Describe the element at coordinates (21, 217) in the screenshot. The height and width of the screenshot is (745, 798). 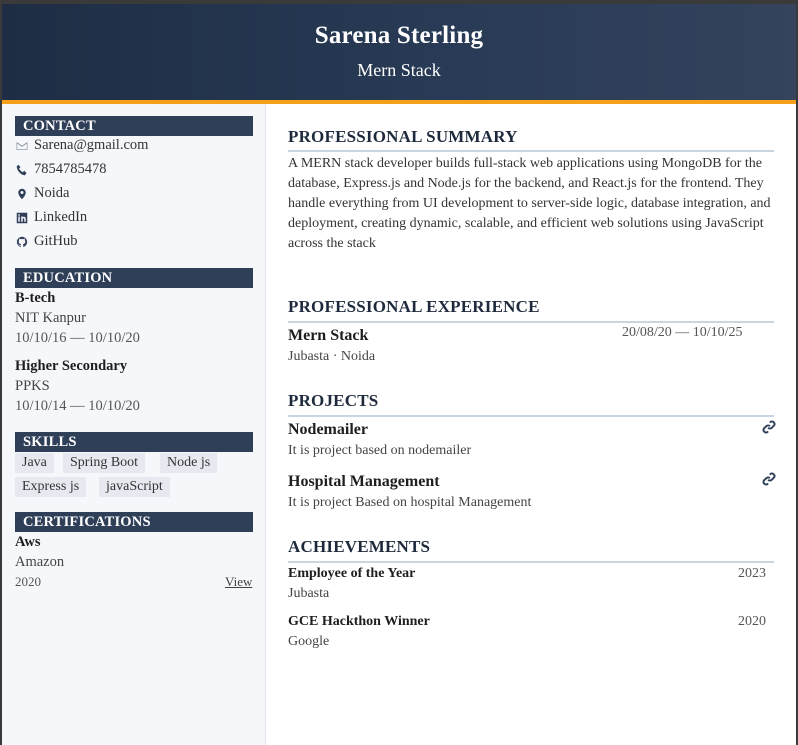
I see `linkedin-icon` at that location.